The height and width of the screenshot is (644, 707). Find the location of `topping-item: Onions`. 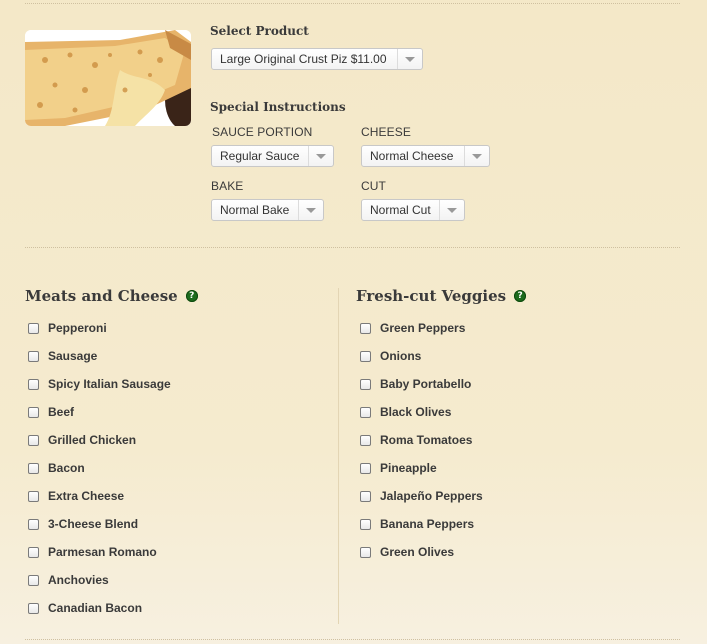

topping-item: Onions is located at coordinates (420, 356).